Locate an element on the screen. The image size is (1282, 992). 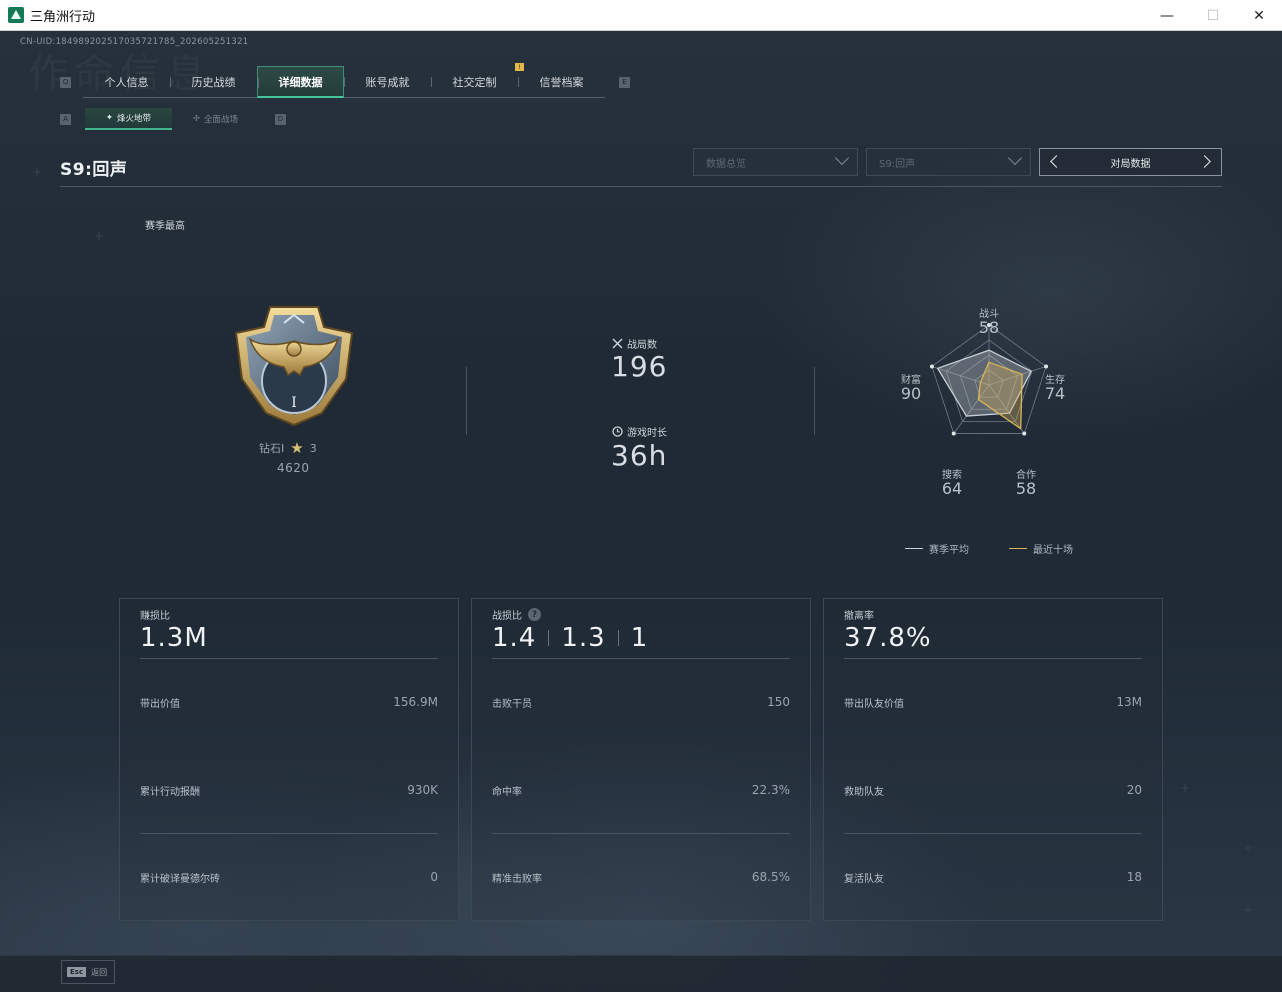
maximize-button: ☐ is located at coordinates (1213, 15).